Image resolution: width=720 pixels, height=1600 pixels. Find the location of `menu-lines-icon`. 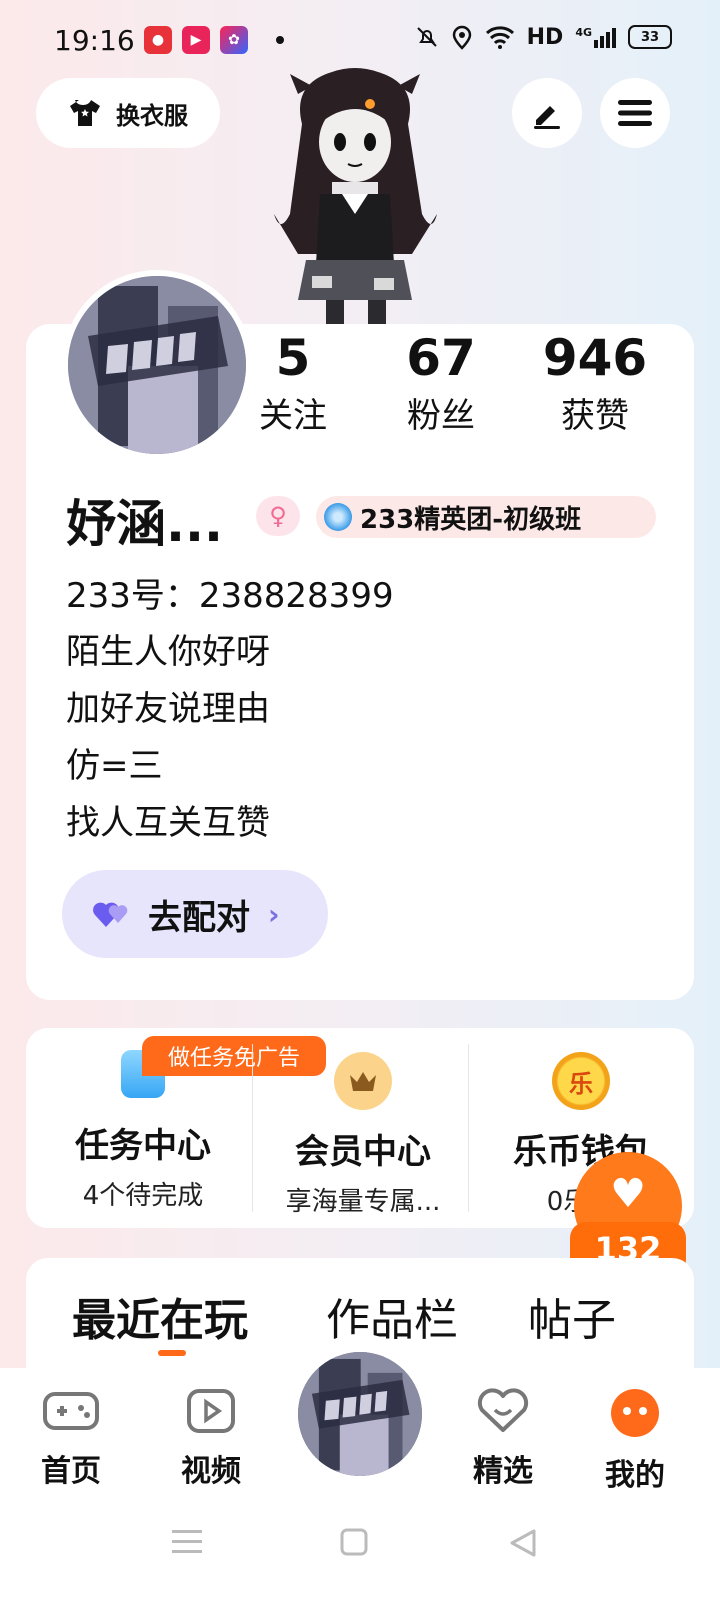

menu-lines-icon is located at coordinates (187, 1541).